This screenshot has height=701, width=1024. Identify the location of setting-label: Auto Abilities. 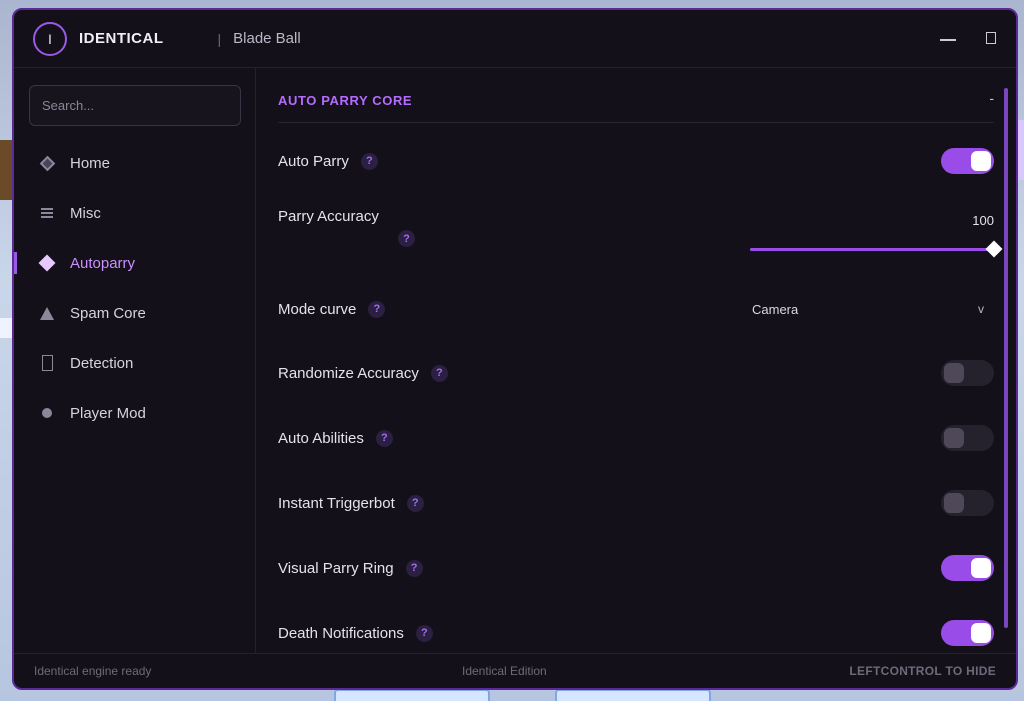
(321, 438).